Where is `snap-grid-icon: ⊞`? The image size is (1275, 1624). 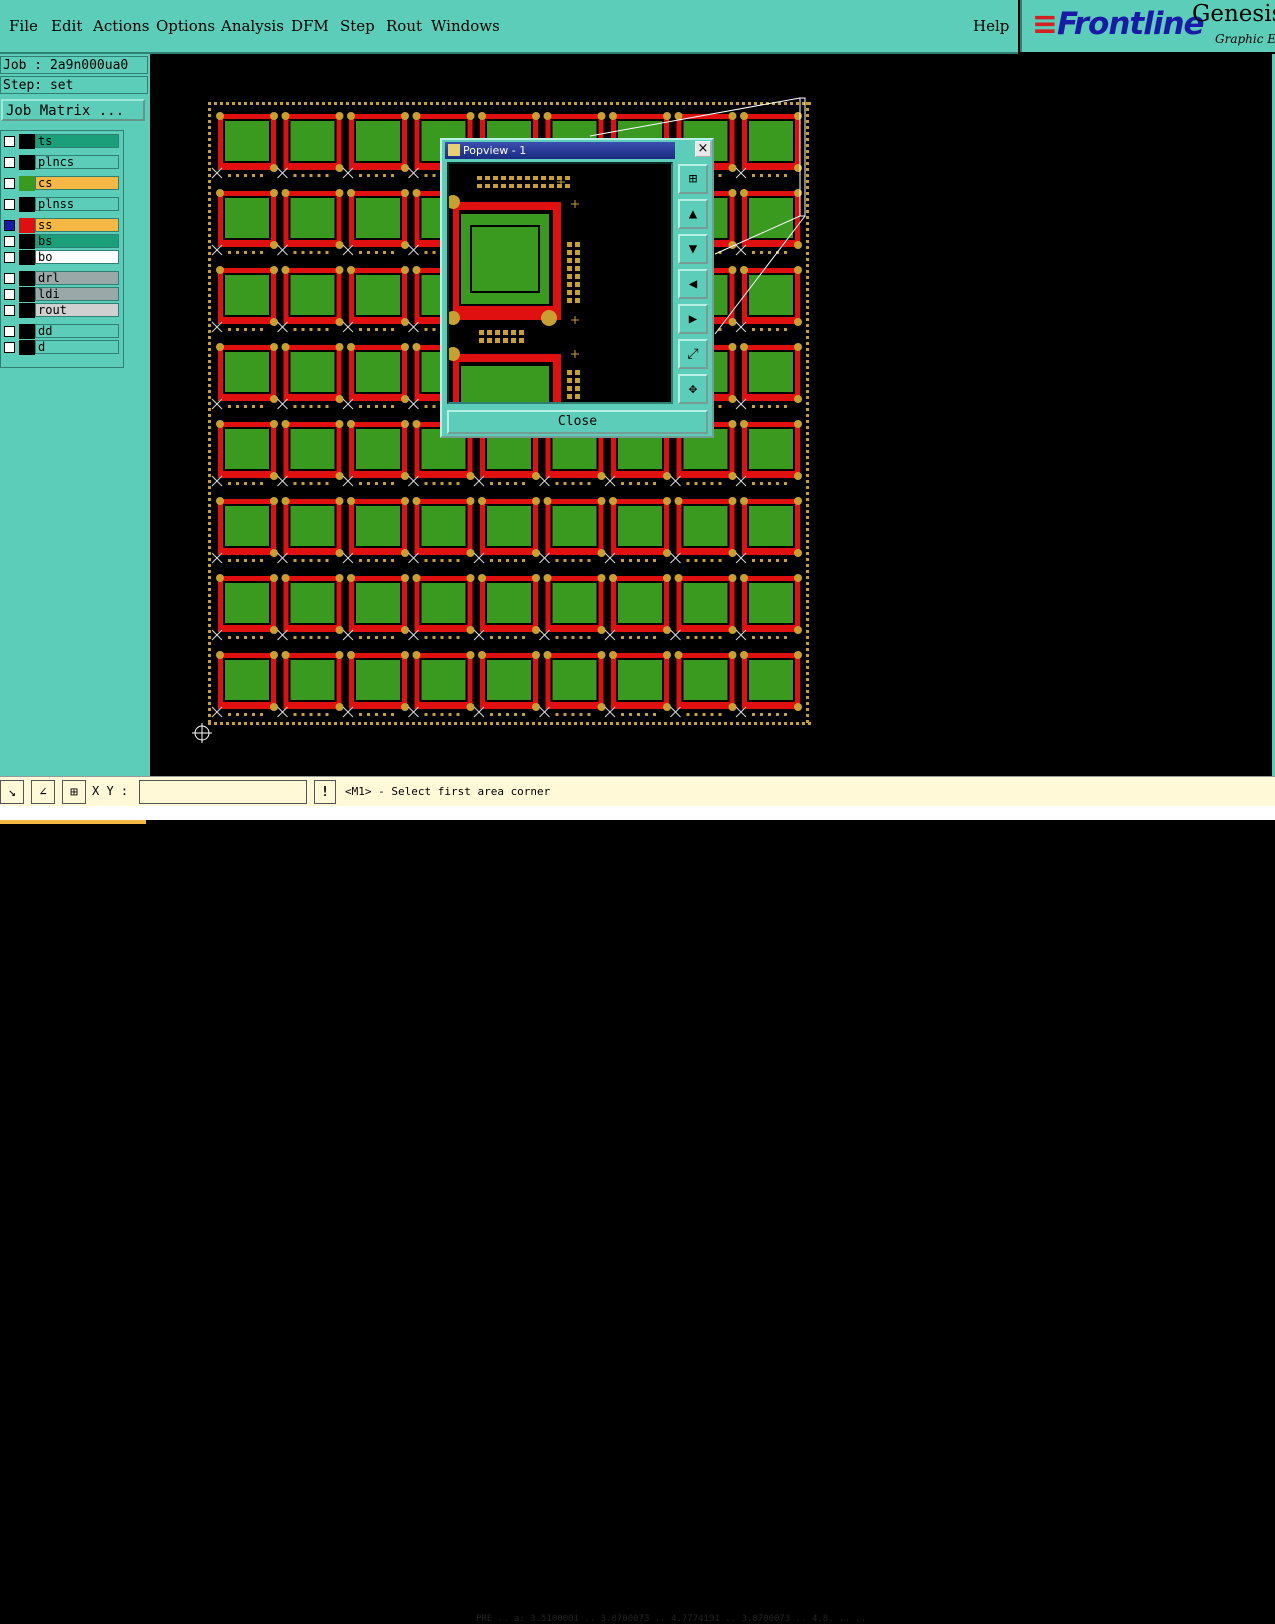 snap-grid-icon: ⊞ is located at coordinates (74, 792).